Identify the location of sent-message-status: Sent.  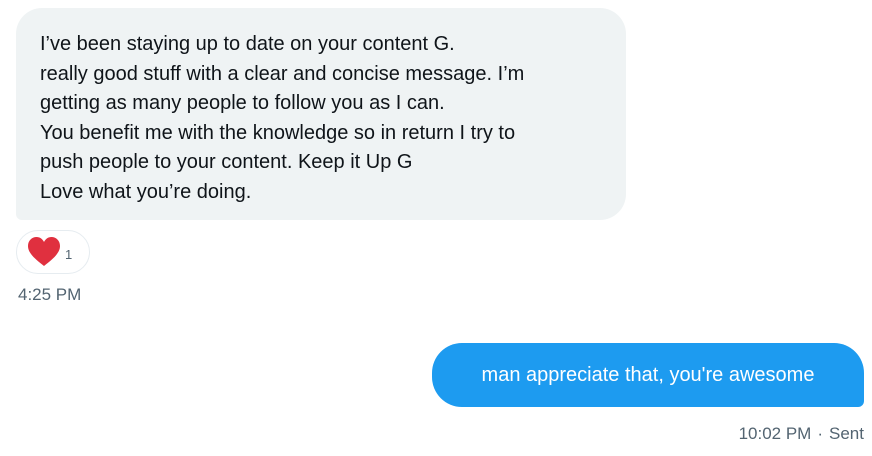
(846, 433).